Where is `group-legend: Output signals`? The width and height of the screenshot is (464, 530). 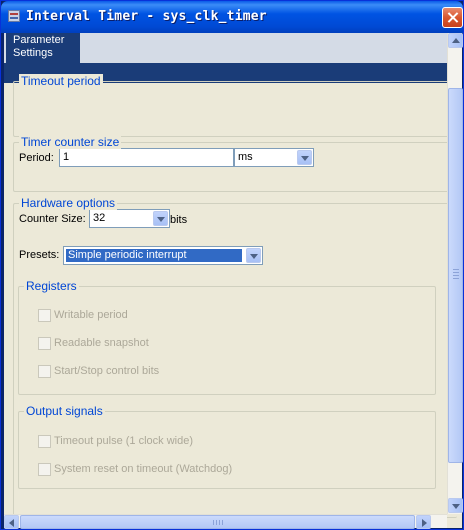 group-legend: Output signals is located at coordinates (64, 411).